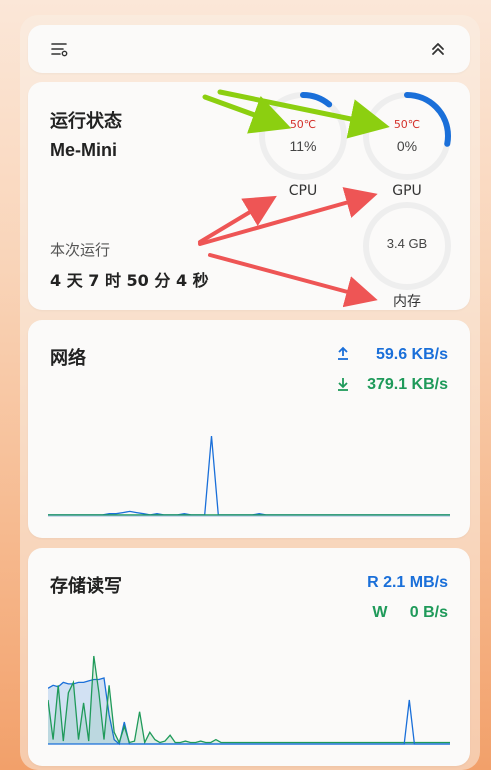  What do you see at coordinates (411, 354) in the screenshot?
I see `upload-speed: 59.6 KB/s` at bounding box center [411, 354].